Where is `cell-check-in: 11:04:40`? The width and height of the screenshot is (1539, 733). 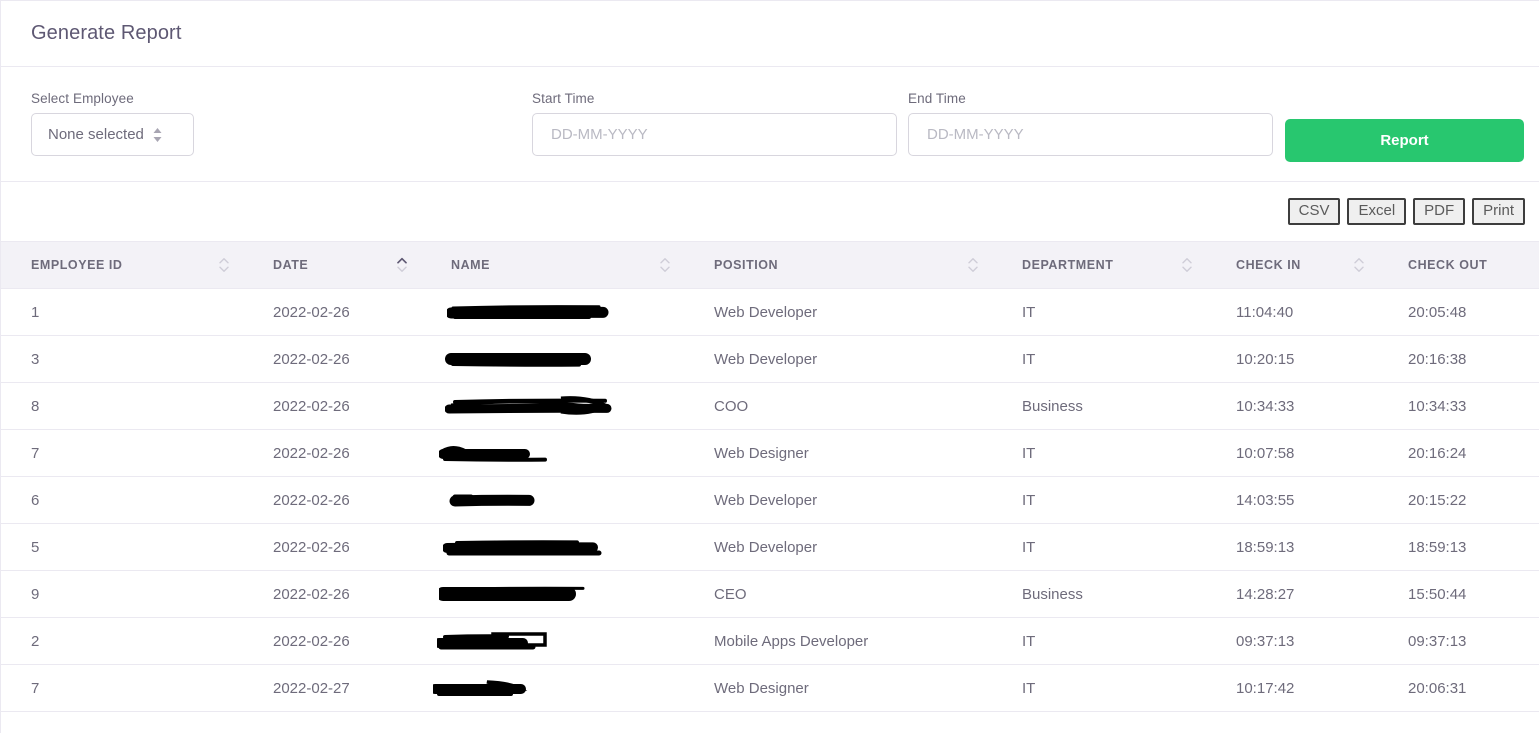 cell-check-in: 11:04:40 is located at coordinates (1292, 312).